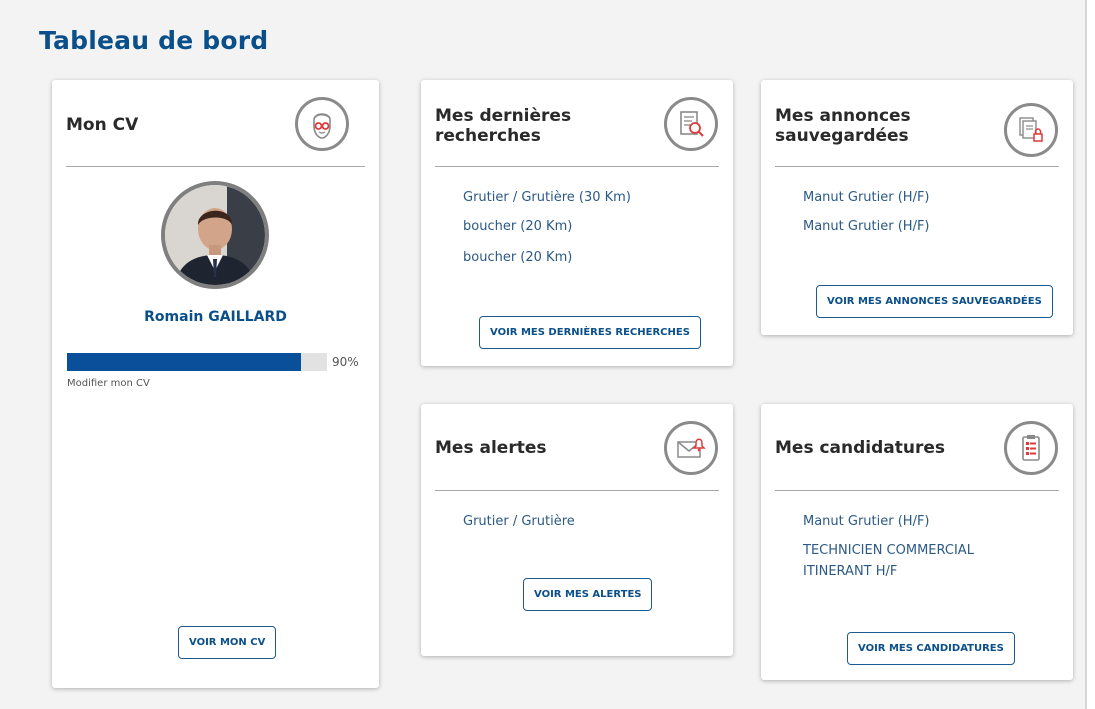 This screenshot has height=709, width=1095. I want to click on view-saved-jobs-button: VOIR MES ANNONCES SAUVEGARDÉES, so click(934, 301).